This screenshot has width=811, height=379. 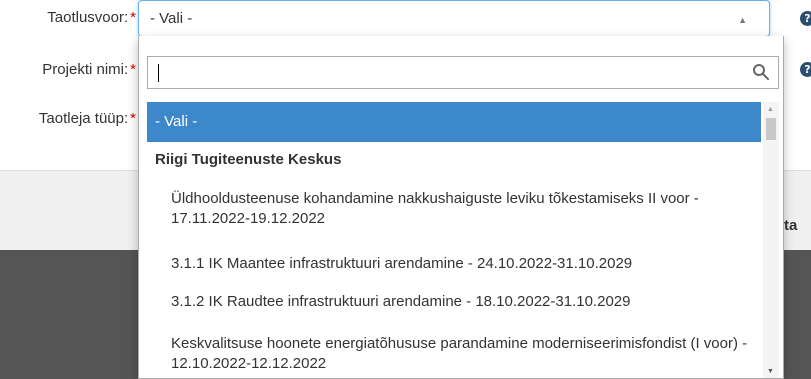 I want to click on scroll-down-icon: ▼, so click(x=770, y=371).